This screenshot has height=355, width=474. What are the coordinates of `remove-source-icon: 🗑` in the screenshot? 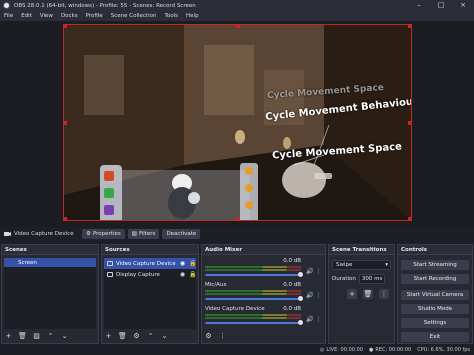 It's located at (122, 336).